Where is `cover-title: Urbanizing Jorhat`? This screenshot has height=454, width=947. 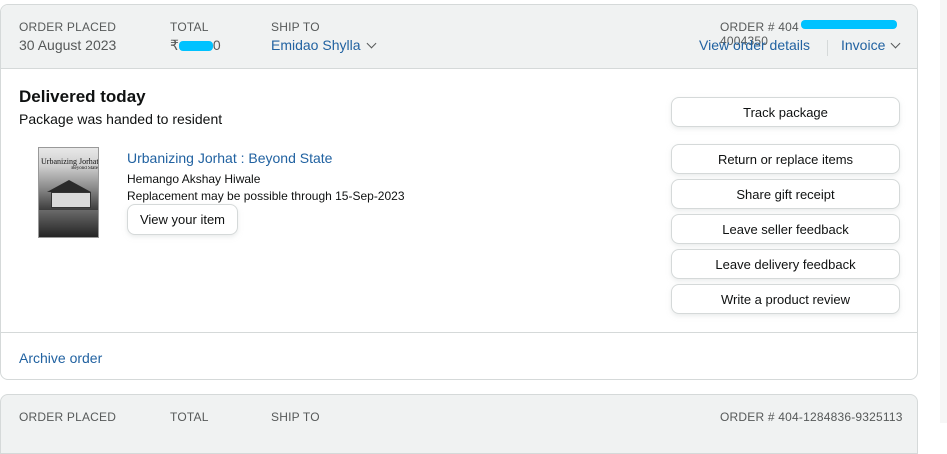 cover-title: Urbanizing Jorhat is located at coordinates (69, 161).